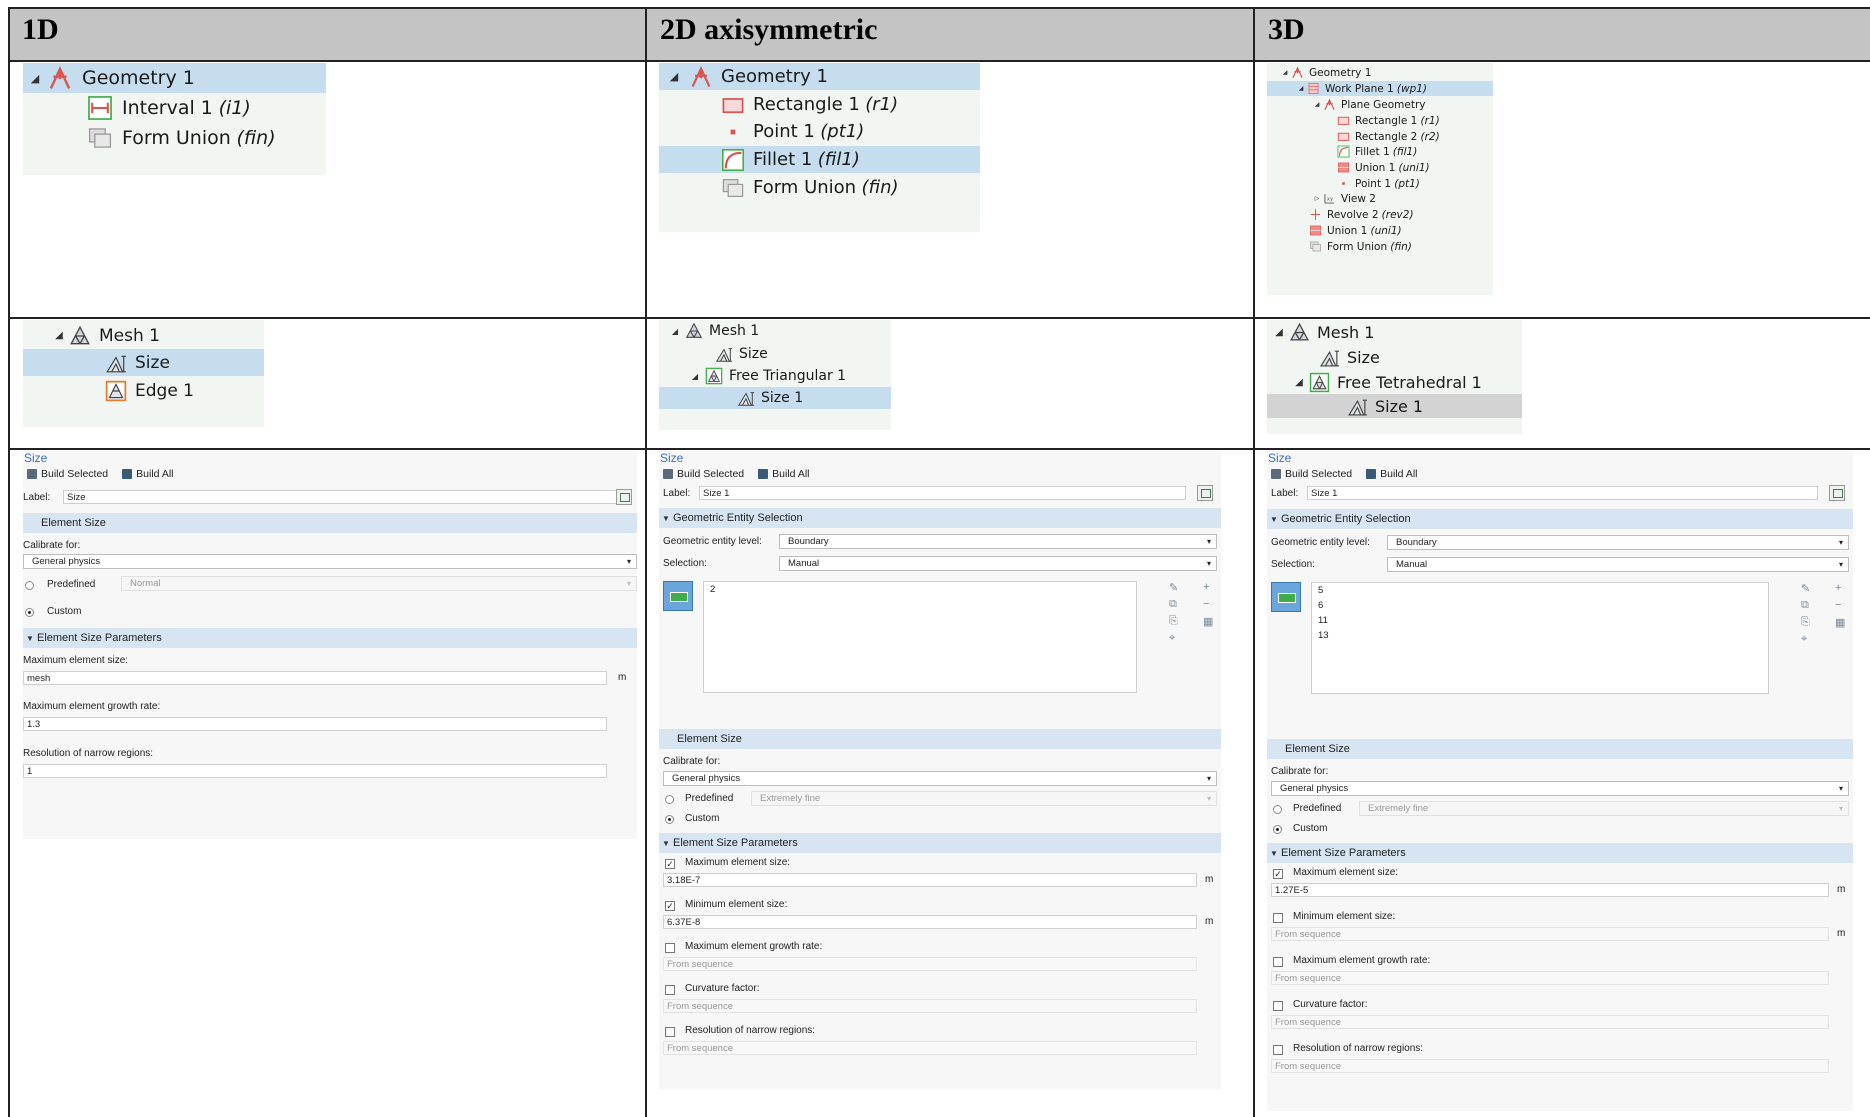  Describe the element at coordinates (315, 771) in the screenshot. I see `narrow-field: 1` at that location.